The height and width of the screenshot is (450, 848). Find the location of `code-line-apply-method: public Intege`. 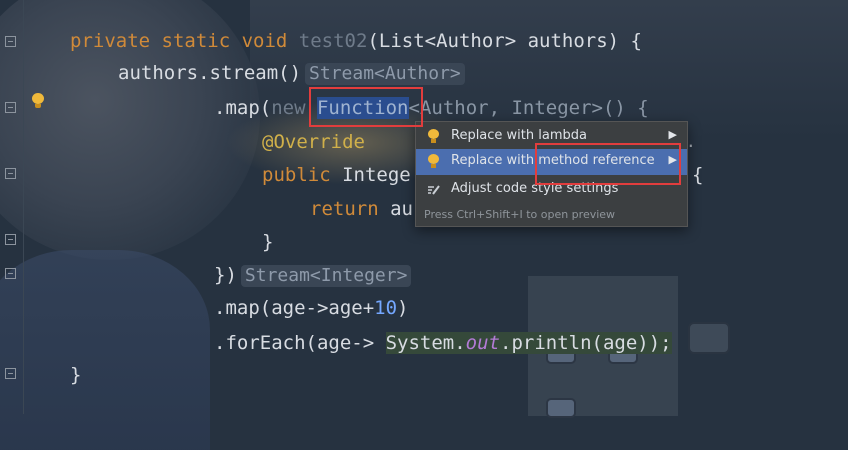

code-line-apply-method: public Intege is located at coordinates (336, 175).